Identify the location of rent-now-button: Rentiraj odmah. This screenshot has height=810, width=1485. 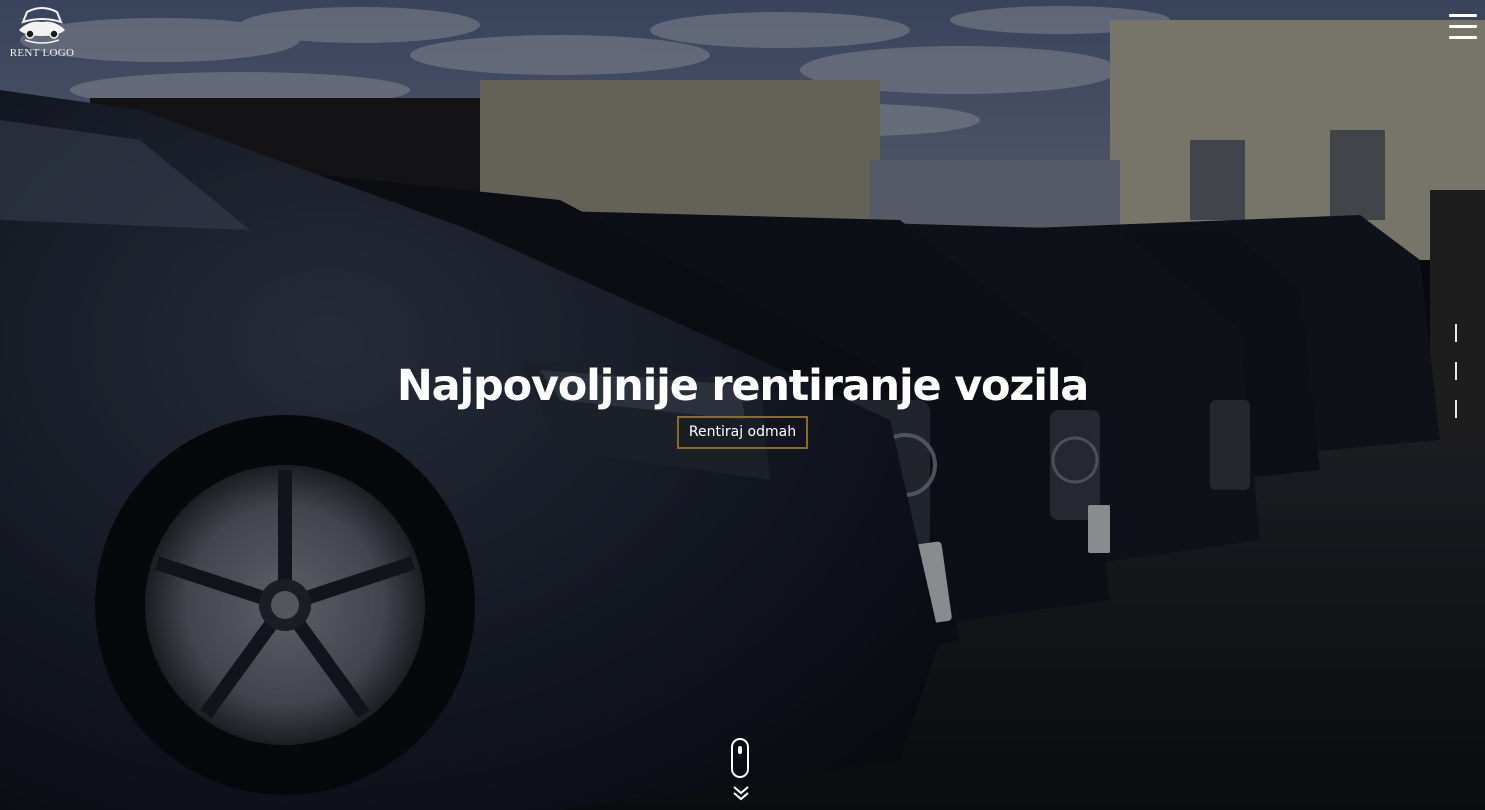
(742, 432).